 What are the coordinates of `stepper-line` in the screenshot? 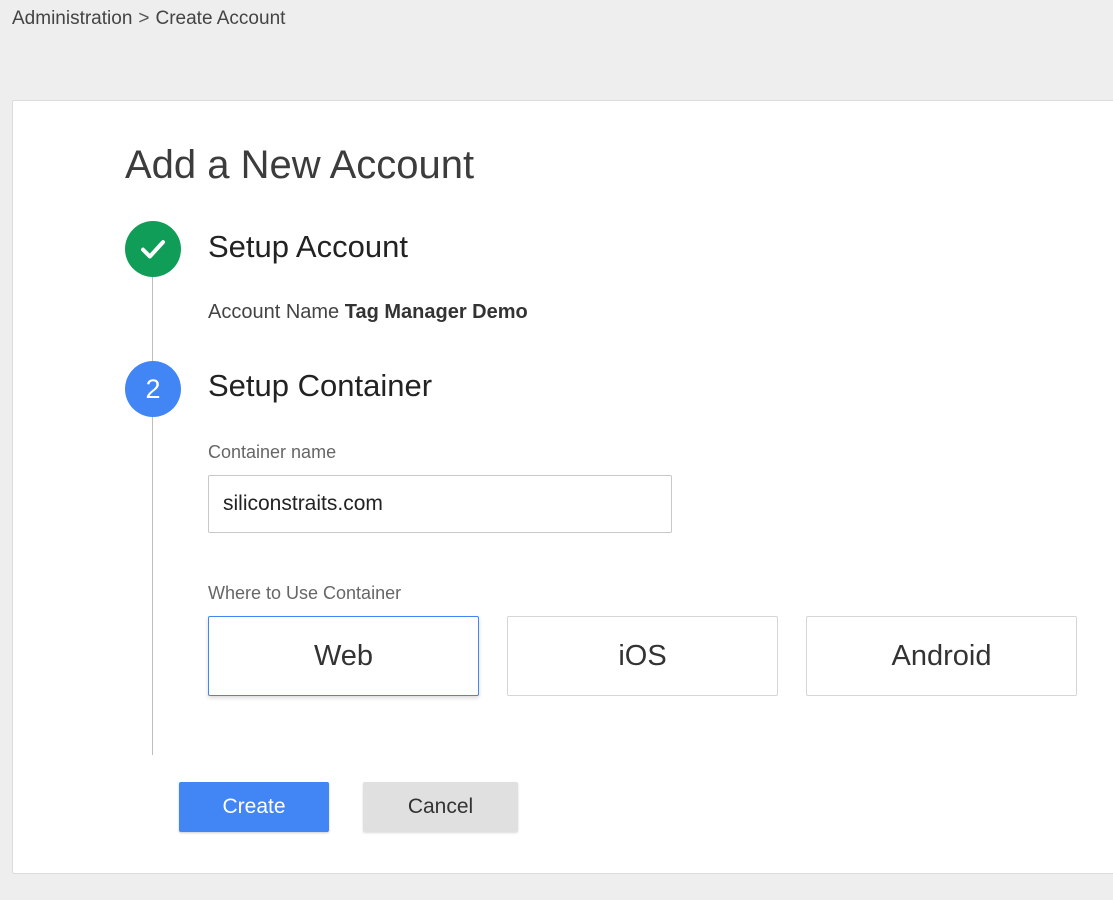 It's located at (152, 512).